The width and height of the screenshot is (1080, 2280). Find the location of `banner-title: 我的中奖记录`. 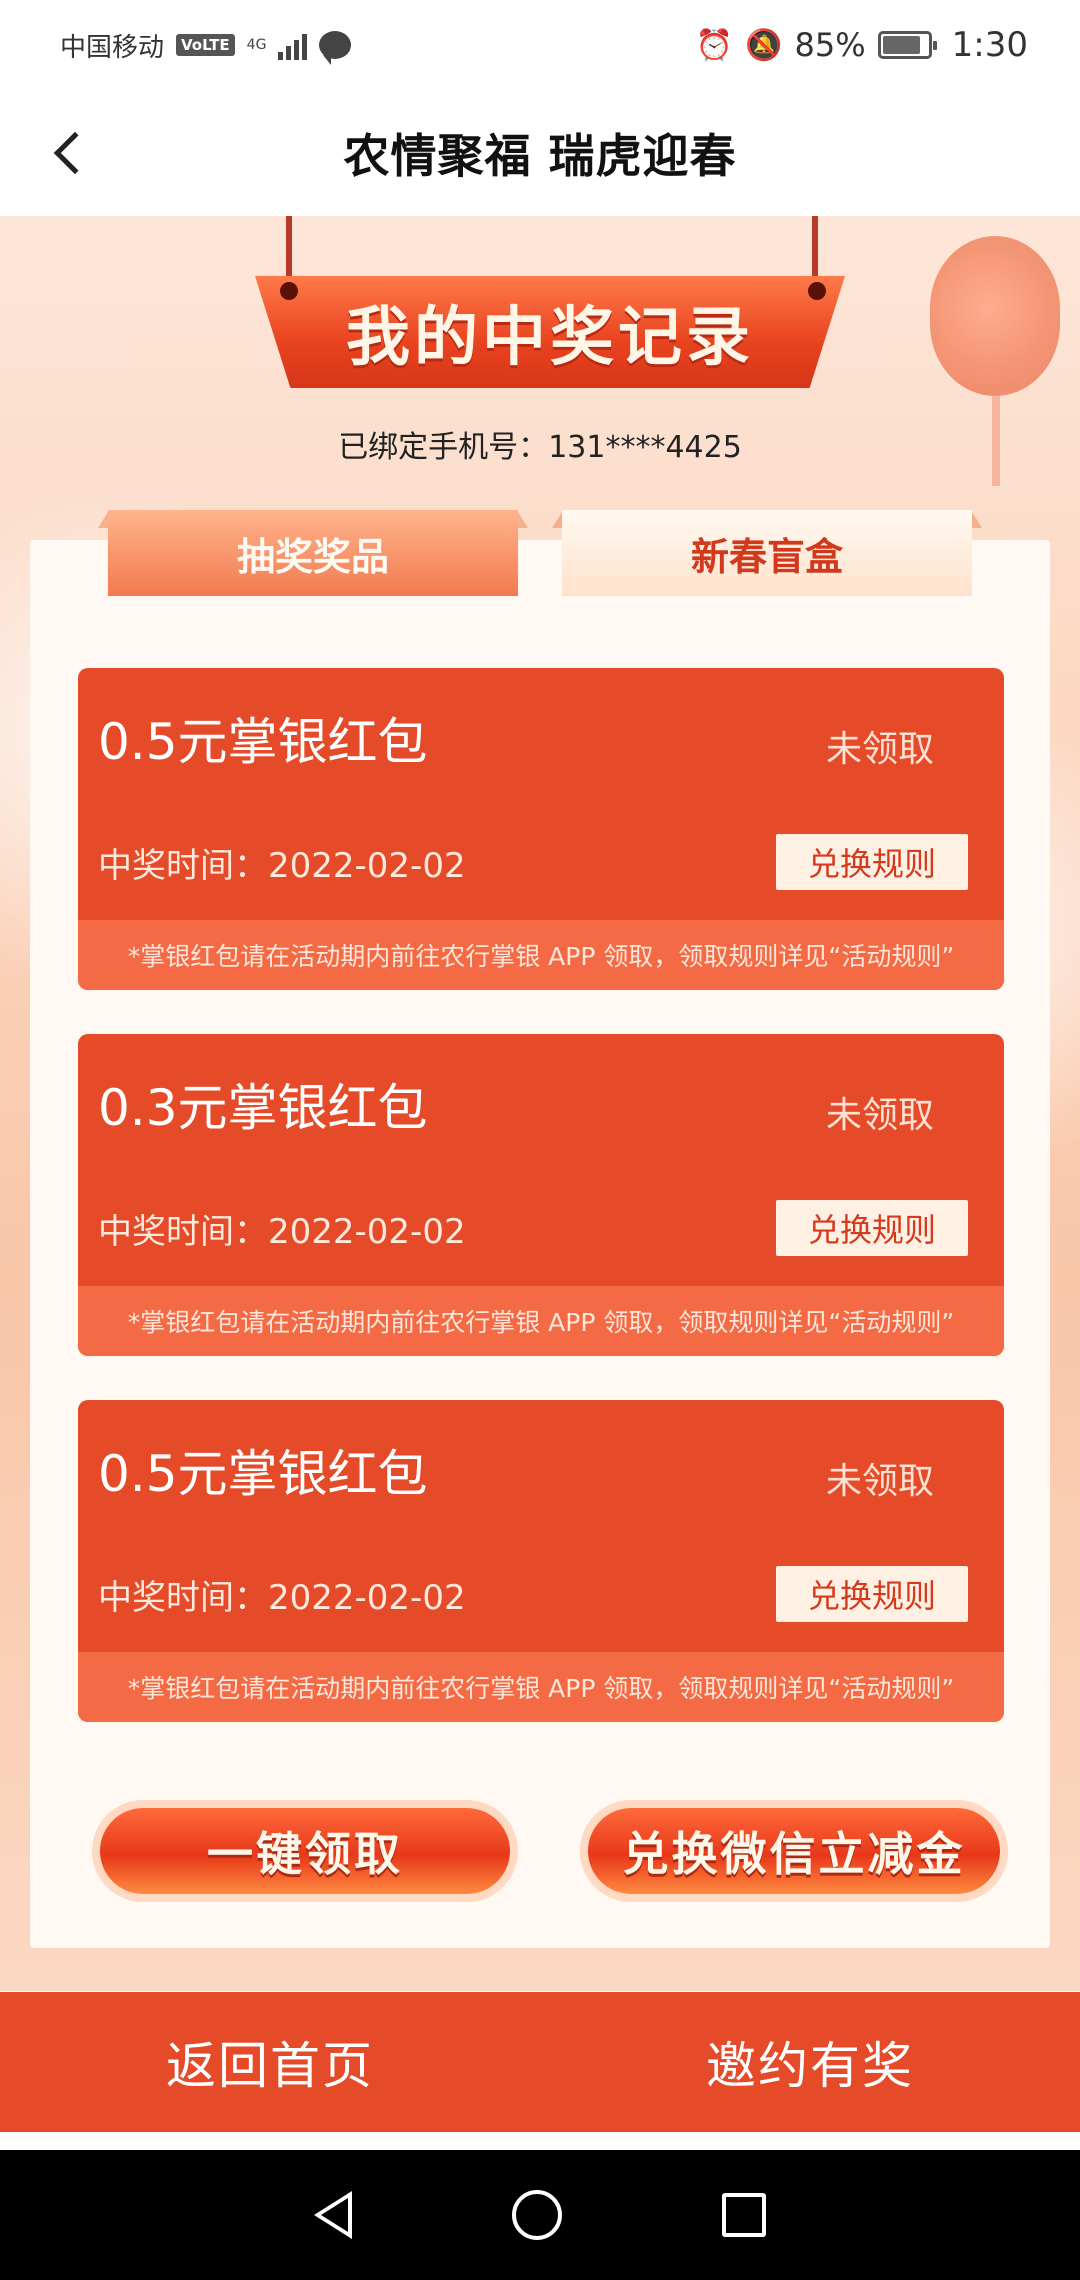

banner-title: 我的中奖记录 is located at coordinates (550, 338).